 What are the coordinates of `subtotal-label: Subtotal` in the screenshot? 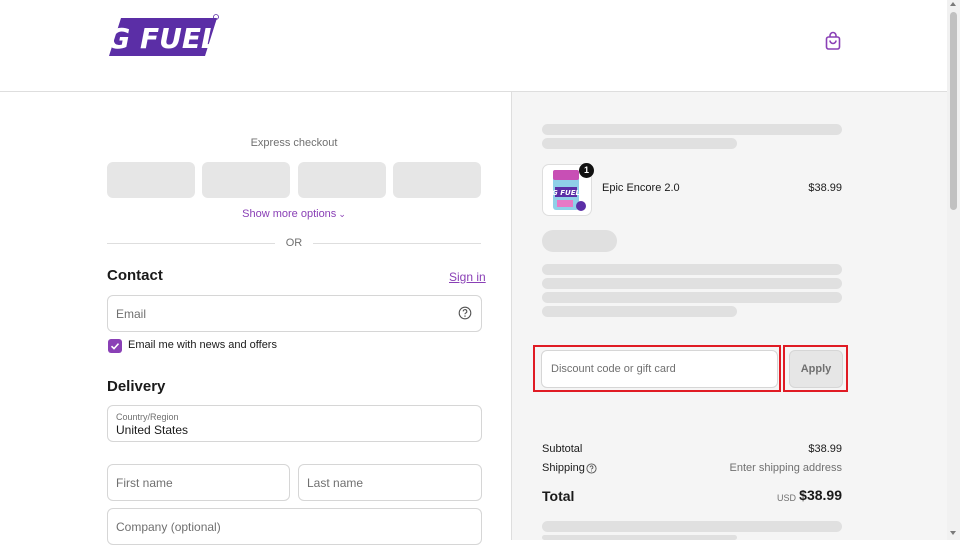 It's located at (562, 449).